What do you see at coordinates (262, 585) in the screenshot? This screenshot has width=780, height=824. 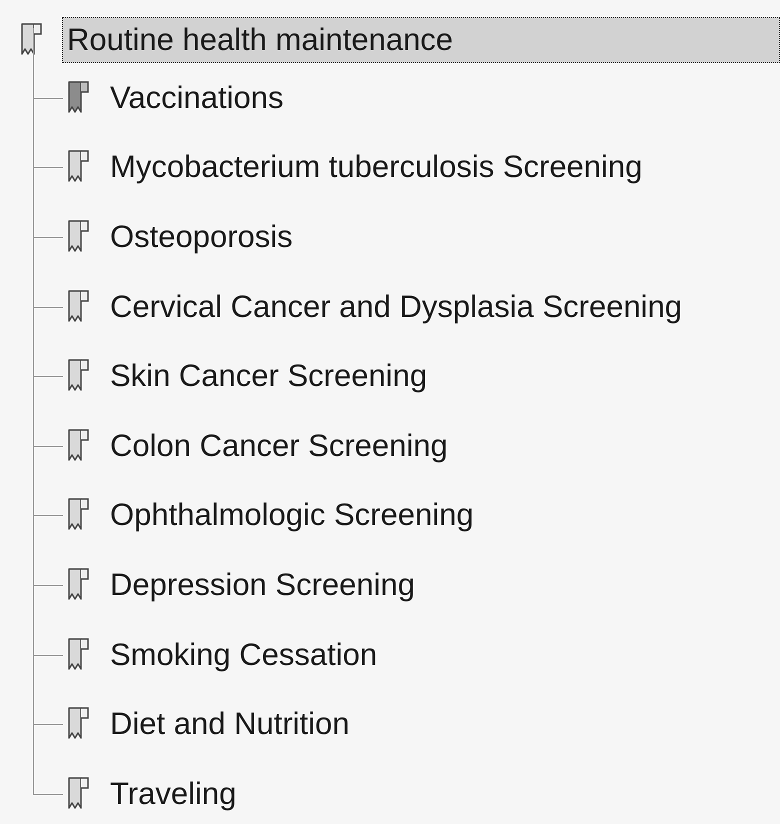 I see `bookmark-label: Depression Screening` at bounding box center [262, 585].